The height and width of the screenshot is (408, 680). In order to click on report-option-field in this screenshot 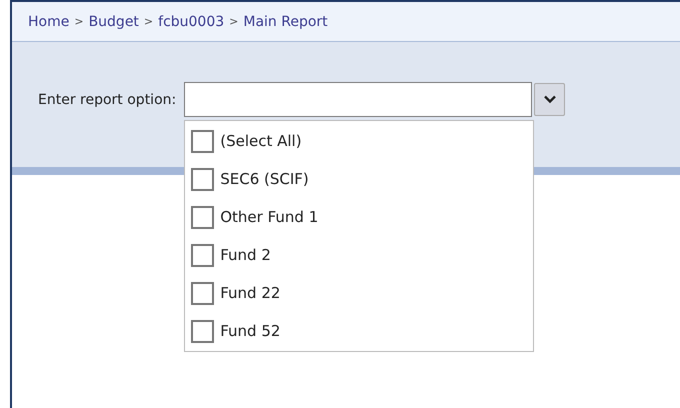, I will do `click(358, 99)`.